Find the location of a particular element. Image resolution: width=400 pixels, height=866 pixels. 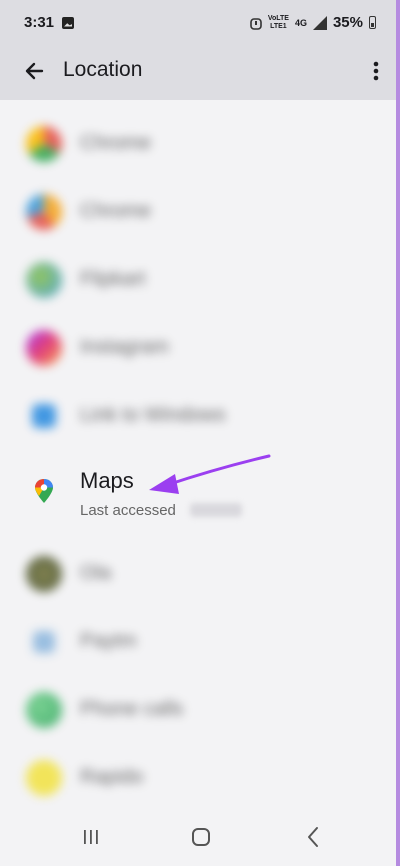

google-maps-icon is located at coordinates (44, 491).